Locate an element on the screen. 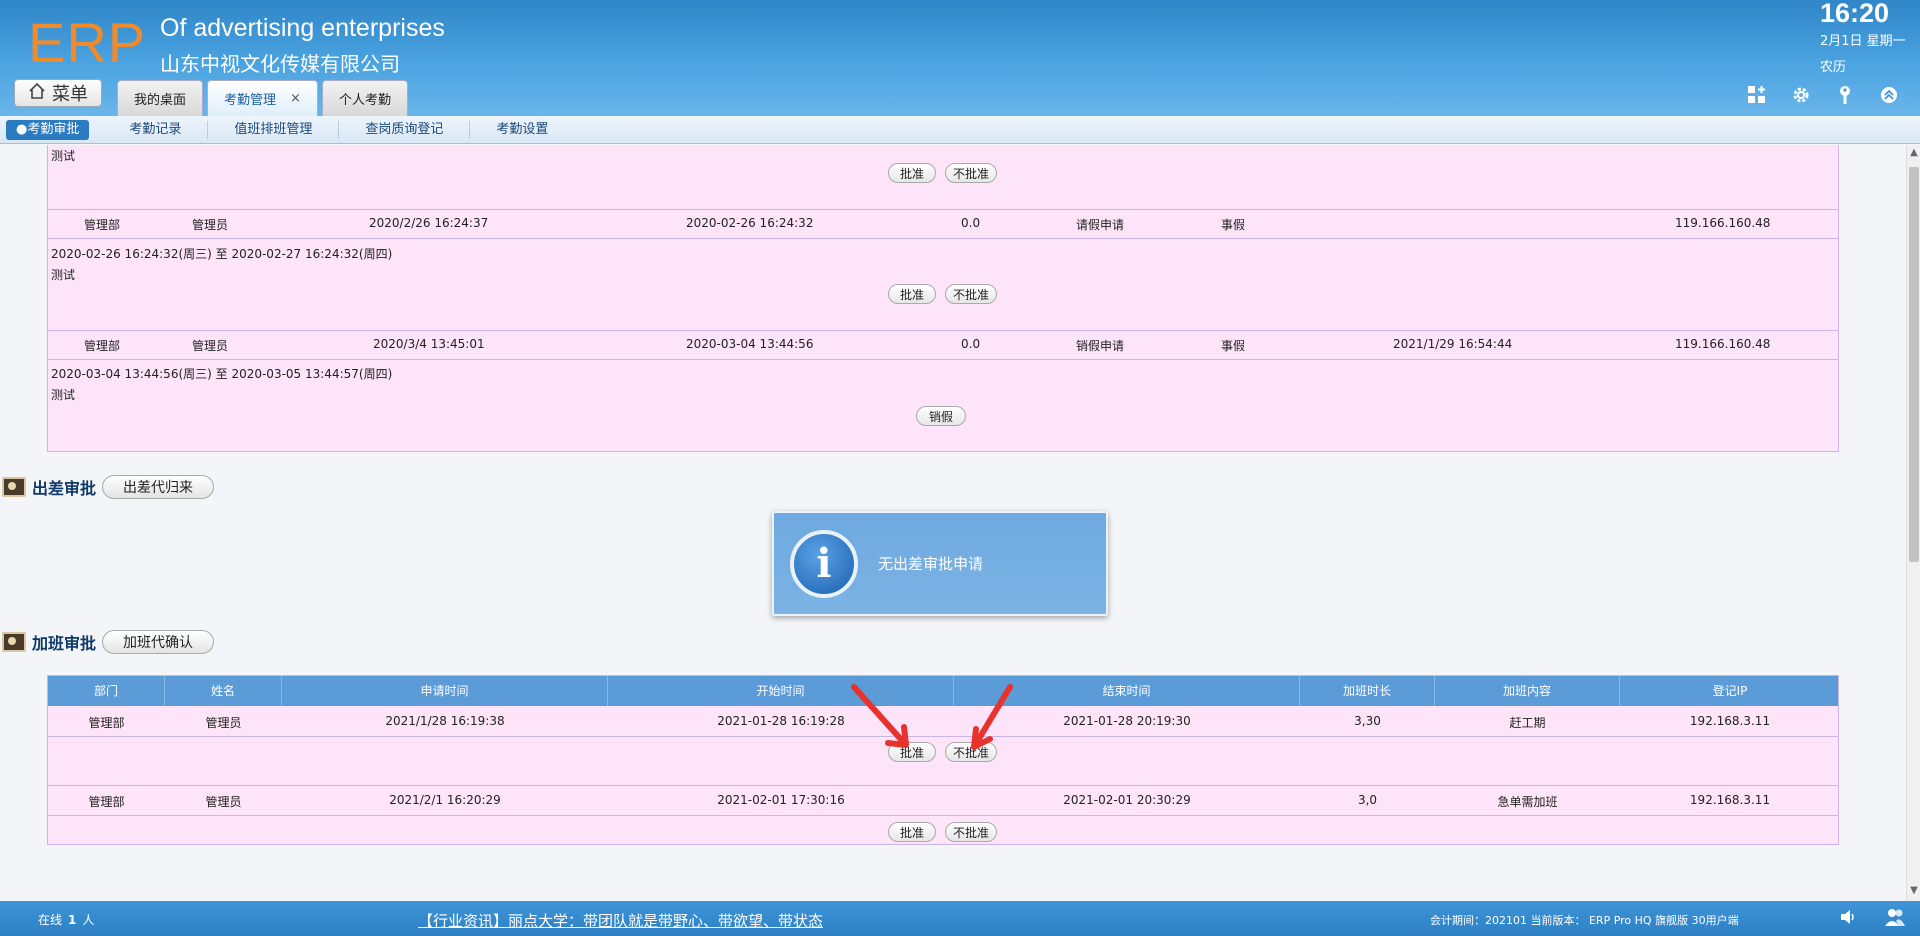  vertical-scrollbar: ▲ ▼ is located at coordinates (1913, 523).